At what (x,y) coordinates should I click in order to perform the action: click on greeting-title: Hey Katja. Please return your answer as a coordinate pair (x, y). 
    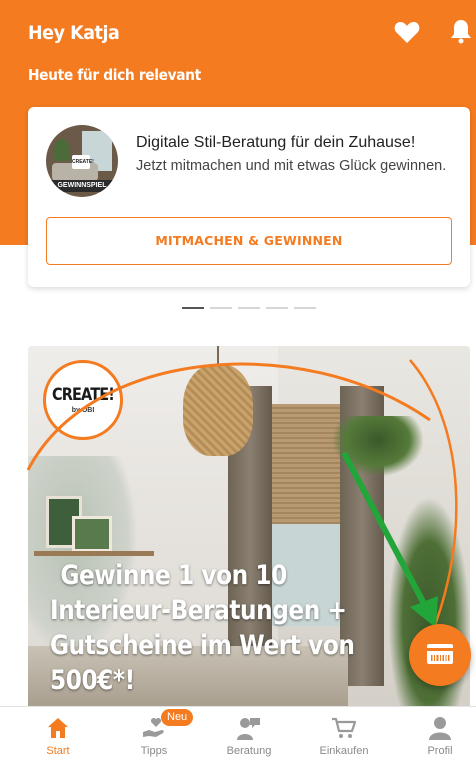
    Looking at the image, I should click on (74, 33).